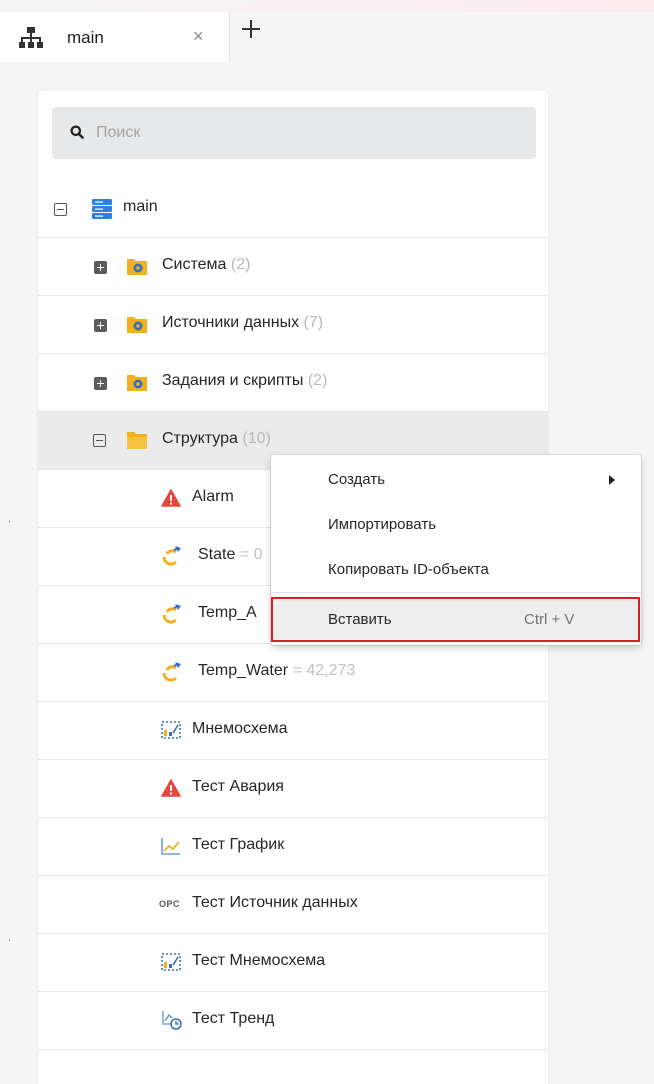 Image resolution: width=654 pixels, height=1084 pixels. I want to click on tree-item-test-trend: Тест Тренд, so click(293, 1021).